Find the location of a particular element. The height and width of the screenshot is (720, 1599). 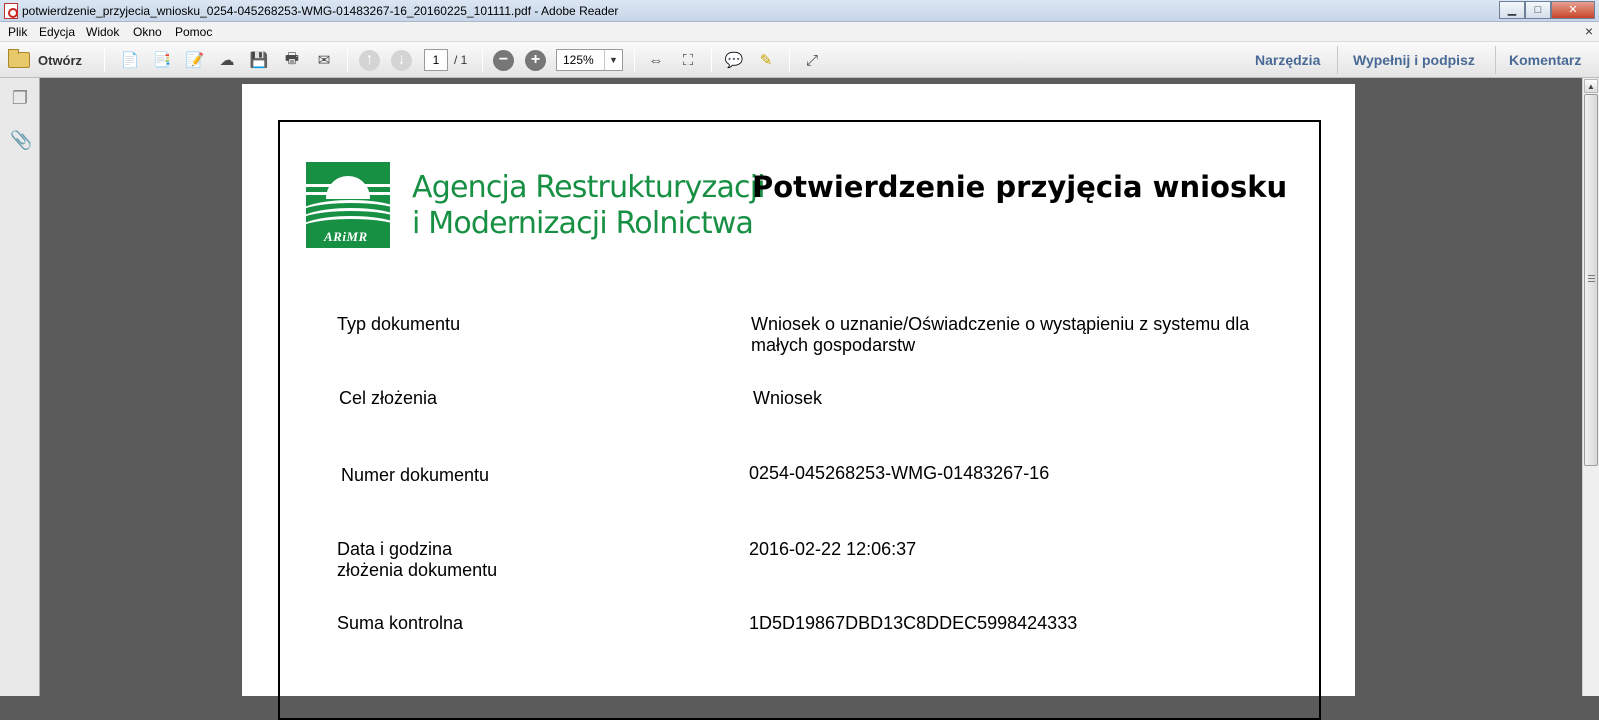

email-icon: ✉ is located at coordinates (324, 60).